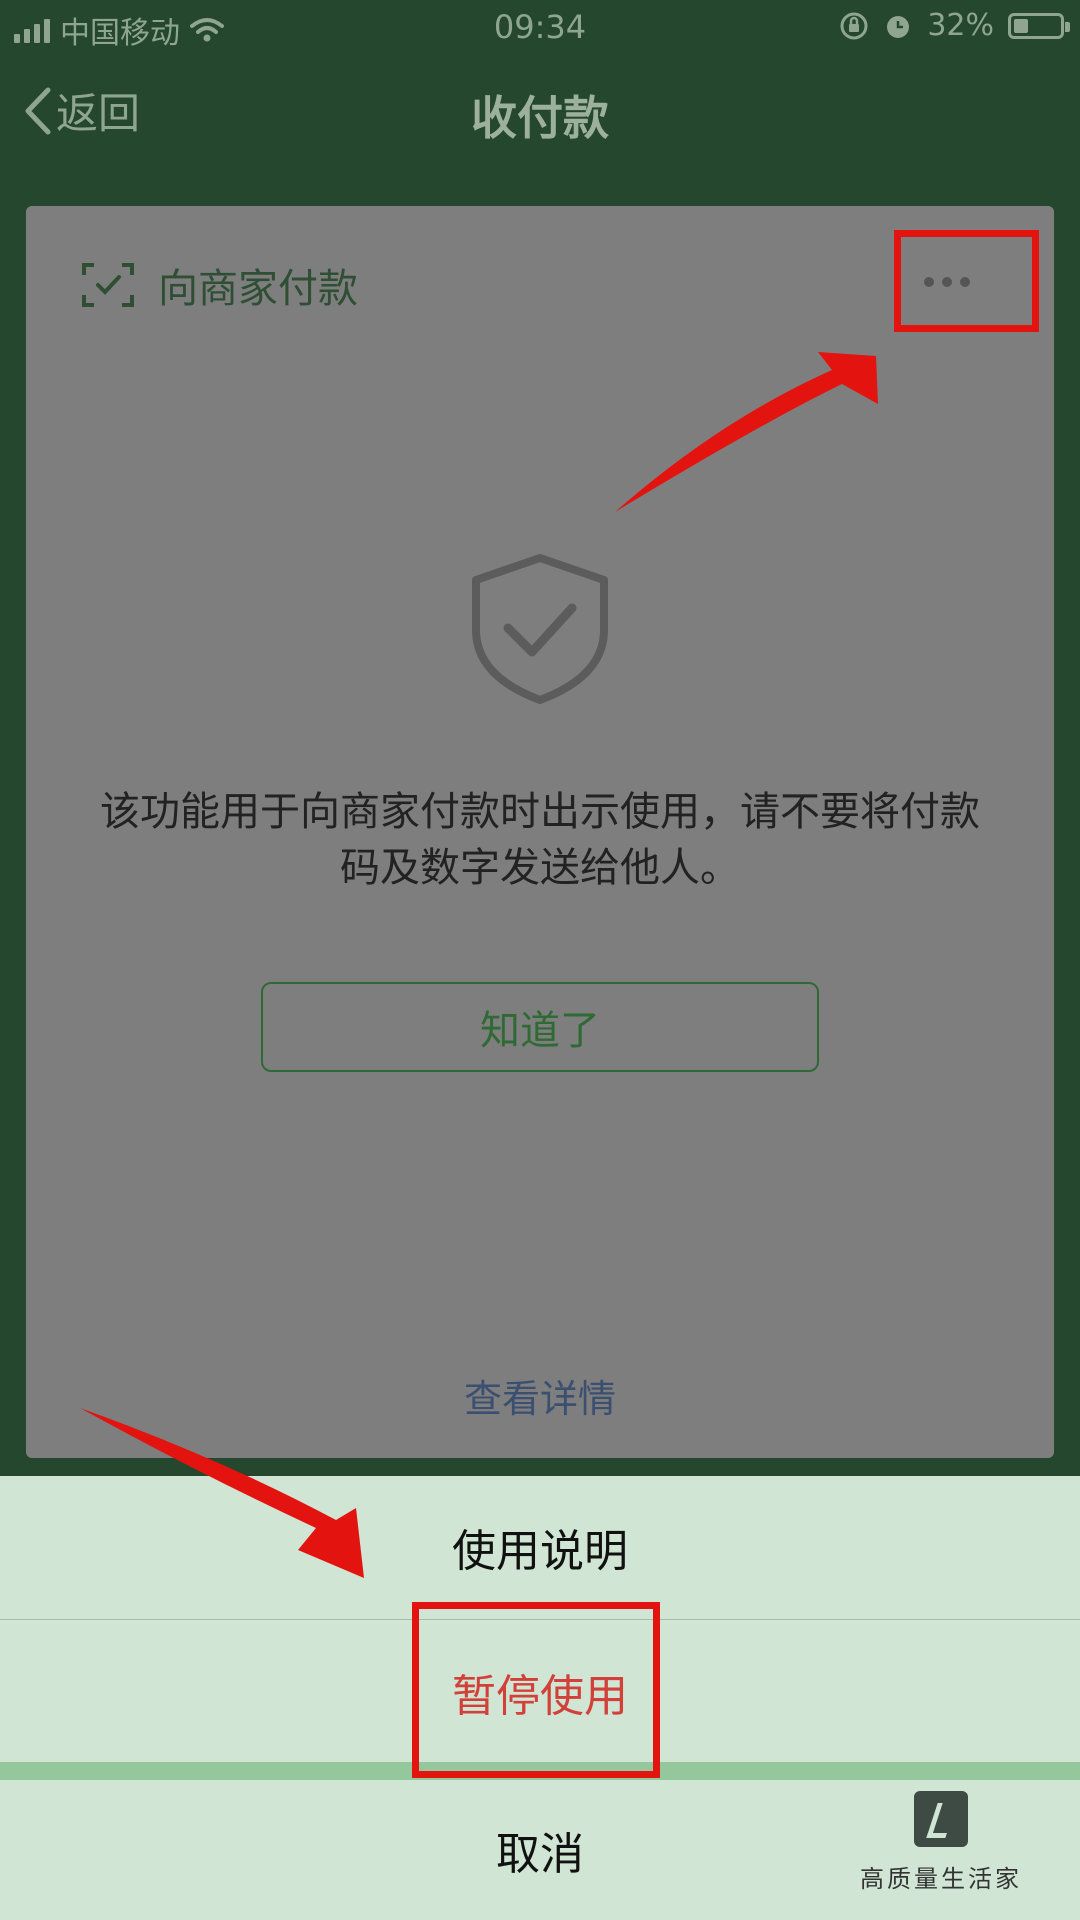 The width and height of the screenshot is (1080, 1920). What do you see at coordinates (258, 289) in the screenshot?
I see `card-title: 向商家付款` at bounding box center [258, 289].